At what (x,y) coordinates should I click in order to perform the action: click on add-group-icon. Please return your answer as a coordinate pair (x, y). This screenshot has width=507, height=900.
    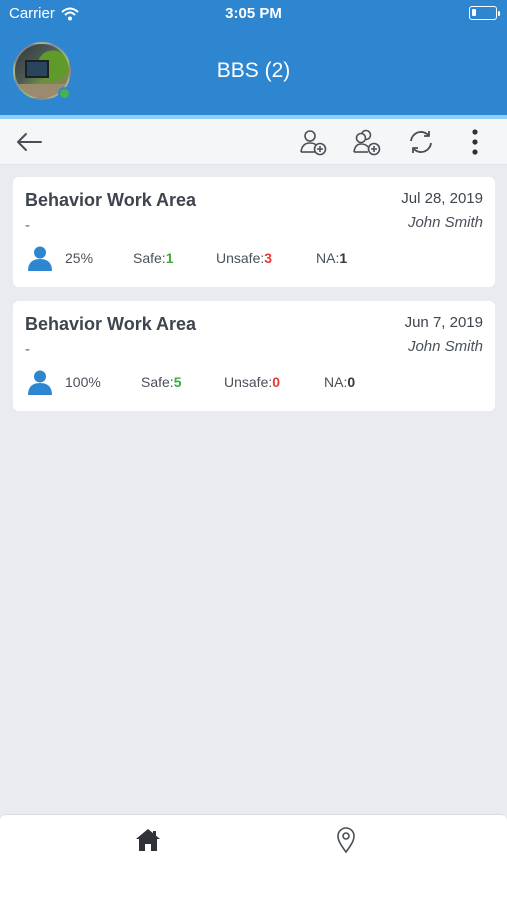
    Looking at the image, I should click on (367, 142).